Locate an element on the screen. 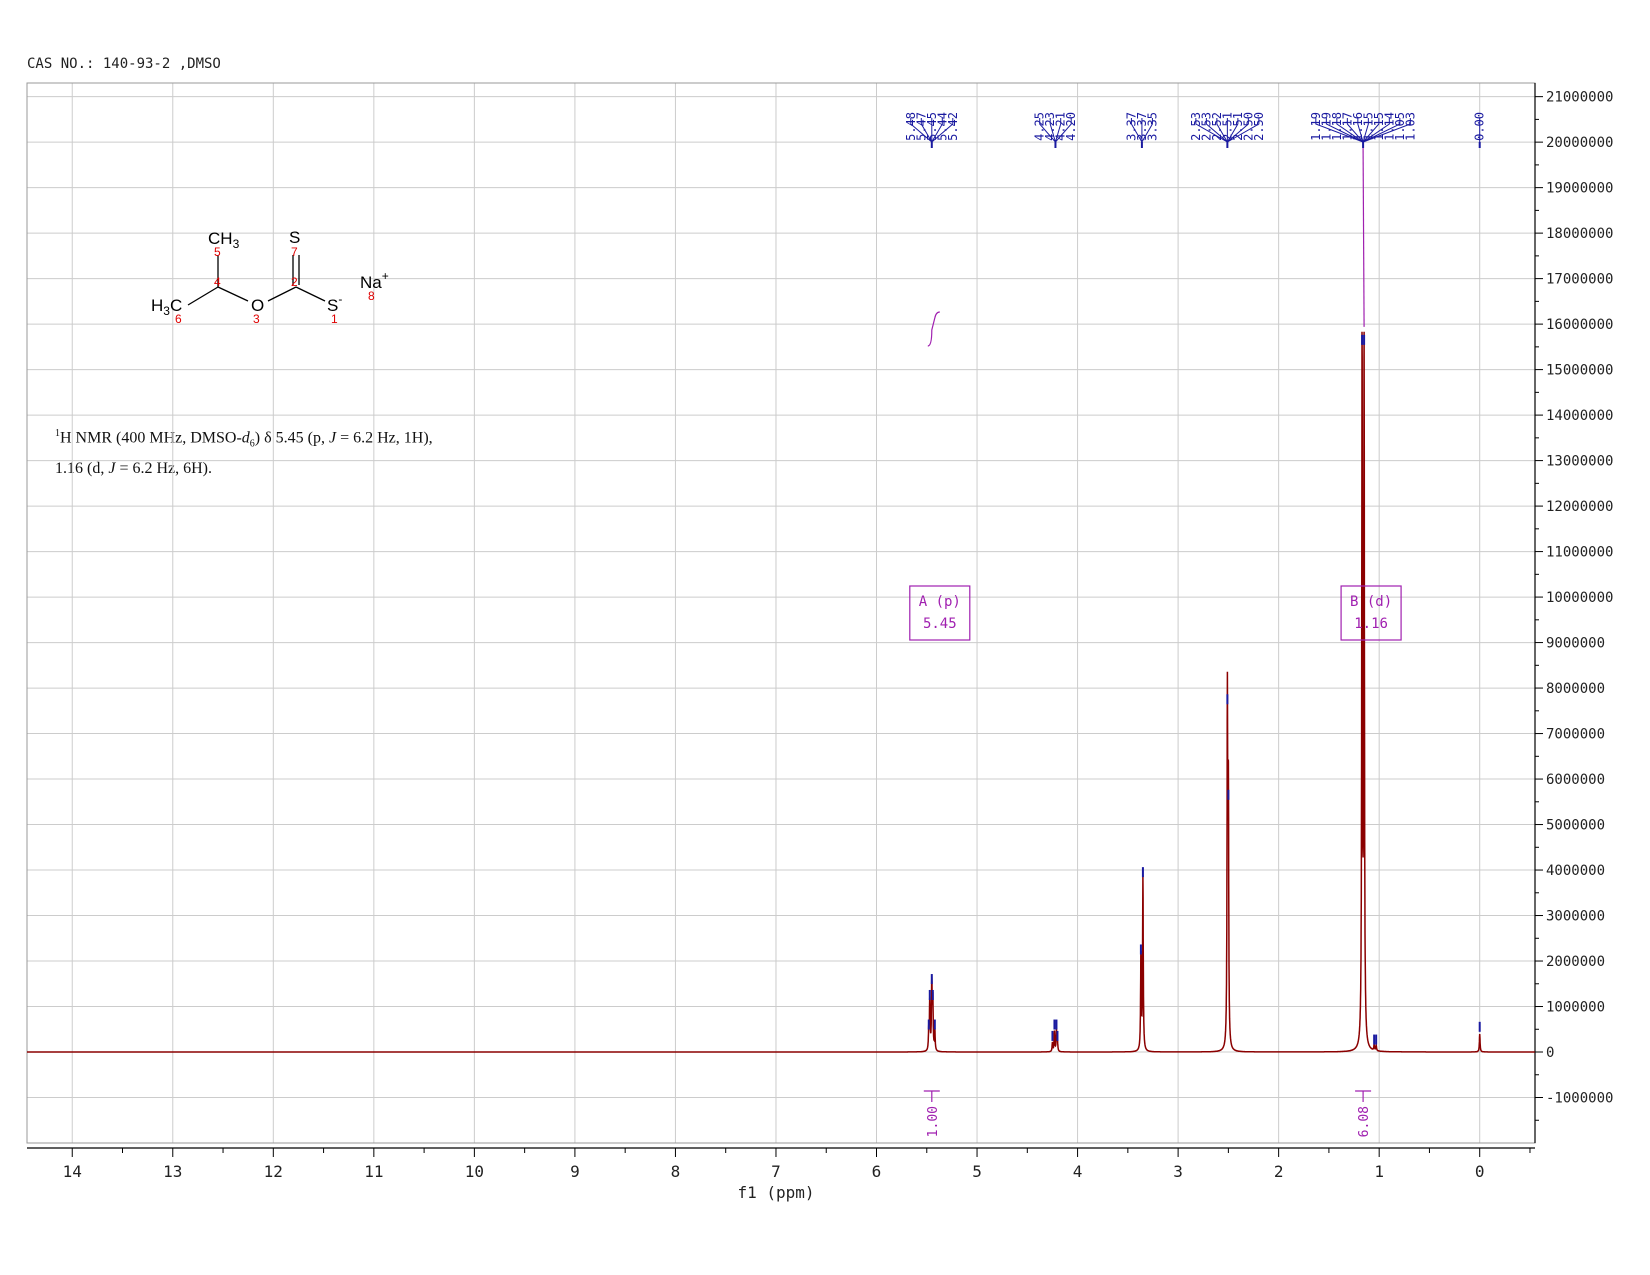  x-tick-label: 3 is located at coordinates (1178, 1171).